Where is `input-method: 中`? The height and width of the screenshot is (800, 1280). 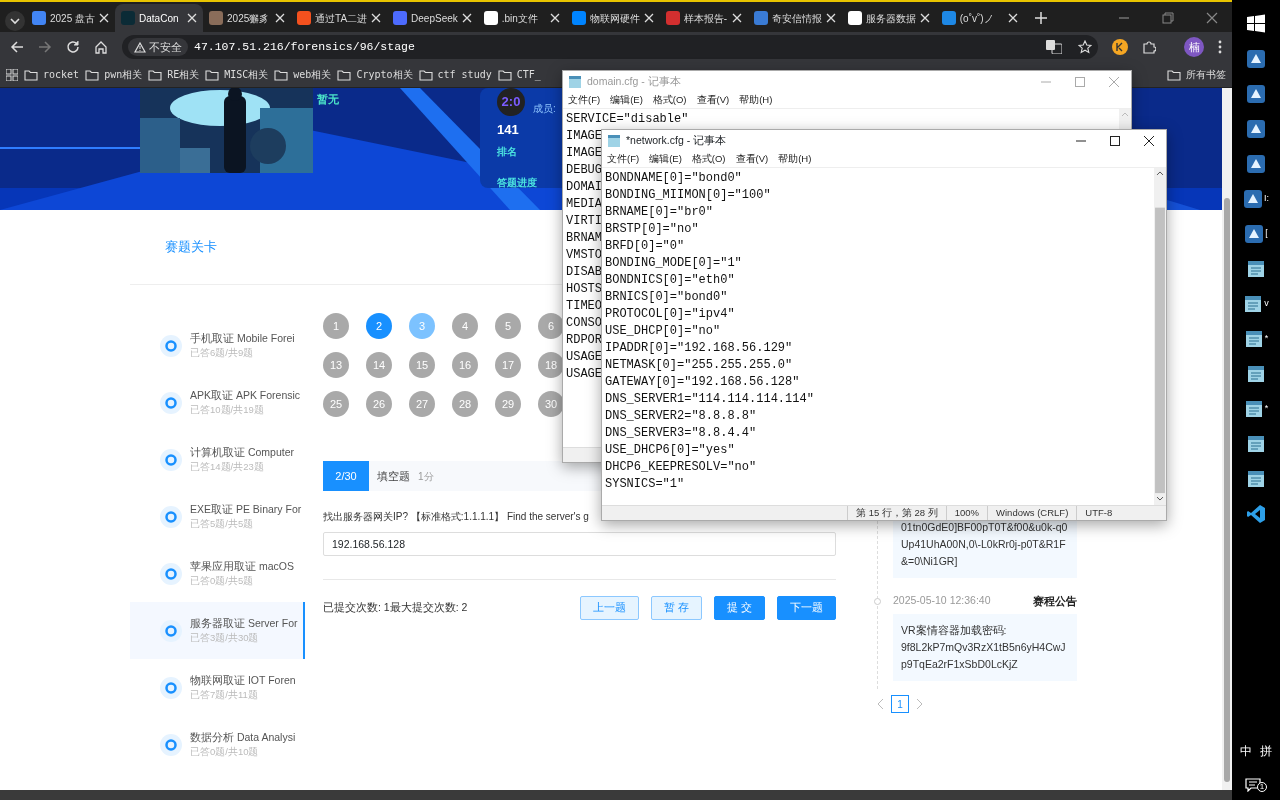
input-method: 中 is located at coordinates (1246, 751).